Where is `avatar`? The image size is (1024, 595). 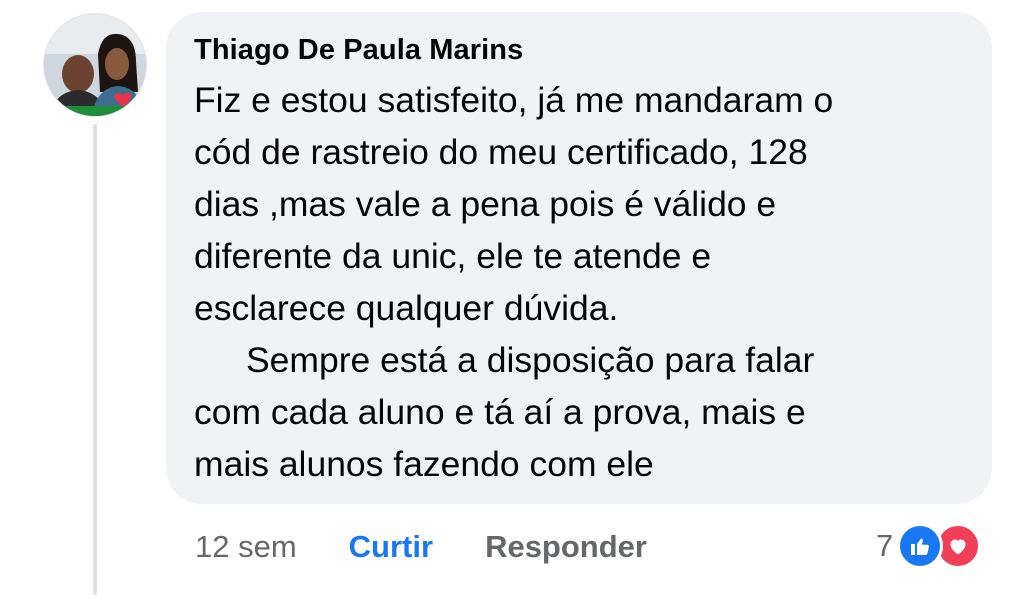
avatar is located at coordinates (95, 65).